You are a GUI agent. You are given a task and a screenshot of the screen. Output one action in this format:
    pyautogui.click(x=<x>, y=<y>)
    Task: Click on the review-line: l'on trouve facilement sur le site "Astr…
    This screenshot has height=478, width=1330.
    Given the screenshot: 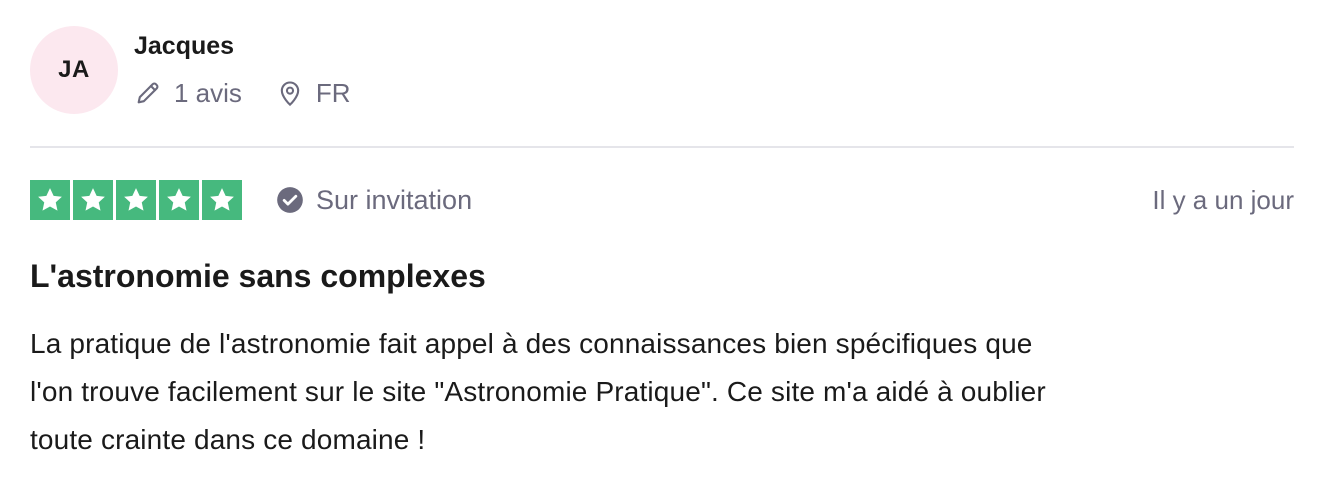 What is the action you would take?
    pyautogui.click(x=538, y=391)
    